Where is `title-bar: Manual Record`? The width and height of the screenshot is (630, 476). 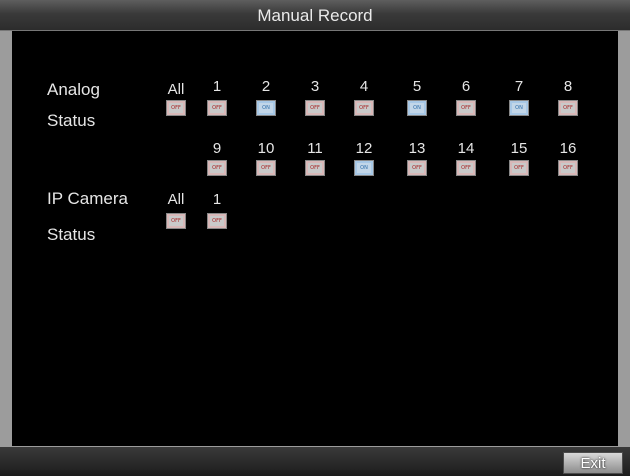
title-bar: Manual Record is located at coordinates (315, 15).